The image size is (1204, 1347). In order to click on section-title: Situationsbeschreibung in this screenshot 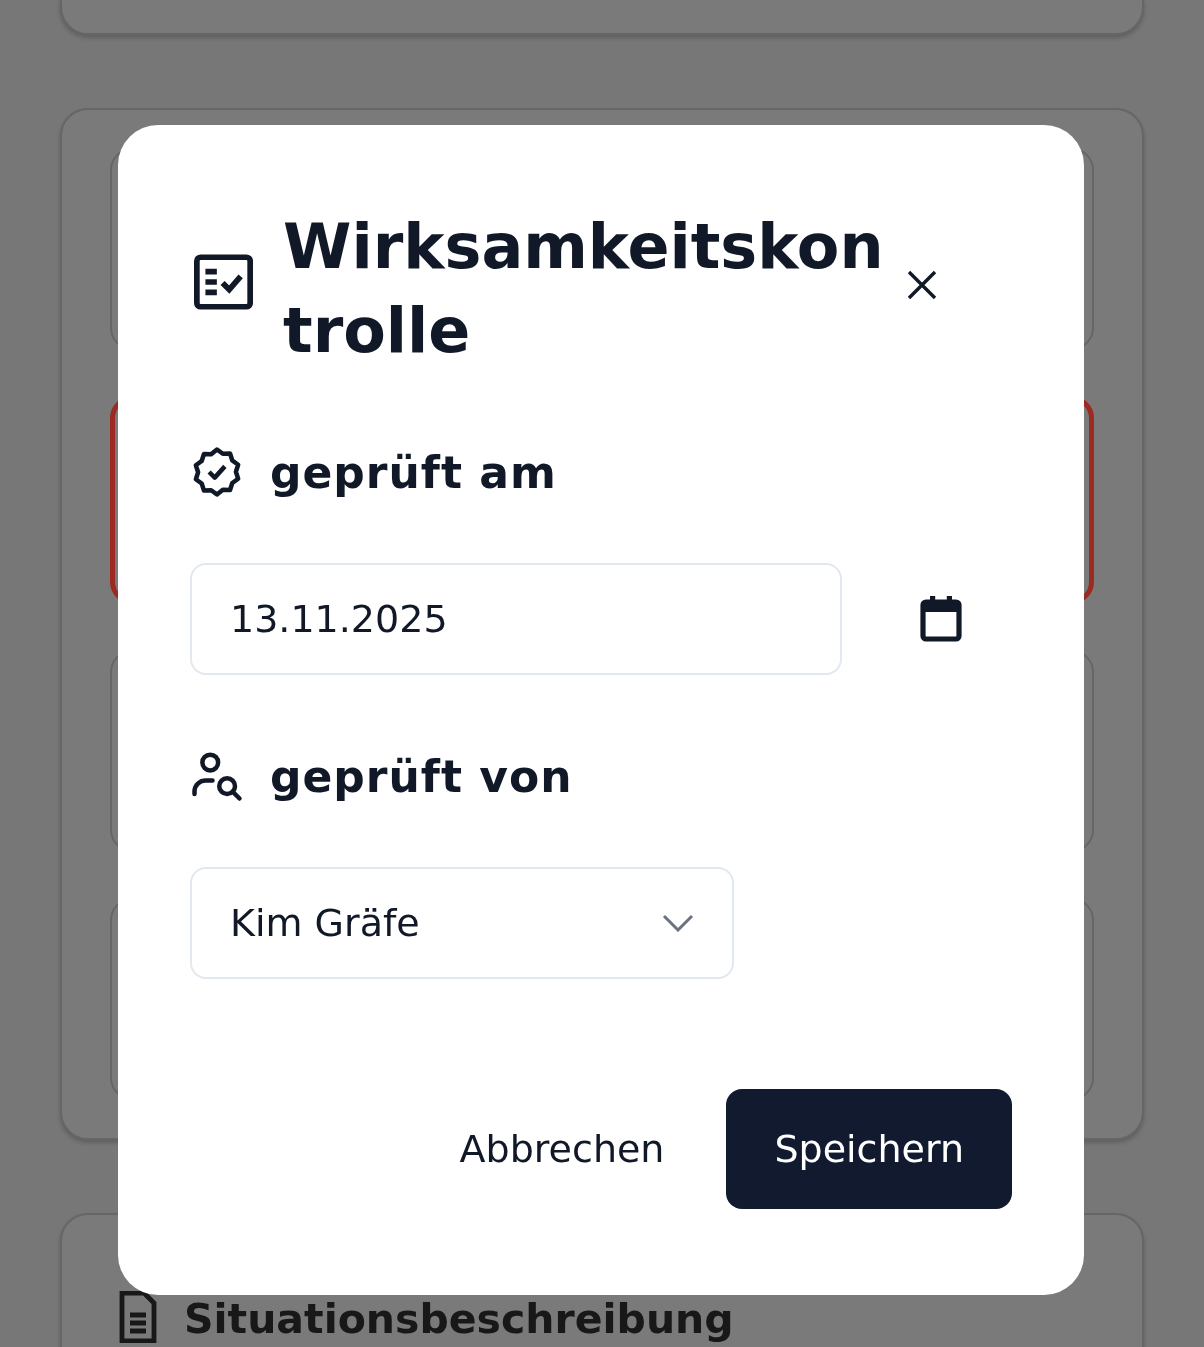, I will do `click(459, 1319)`.